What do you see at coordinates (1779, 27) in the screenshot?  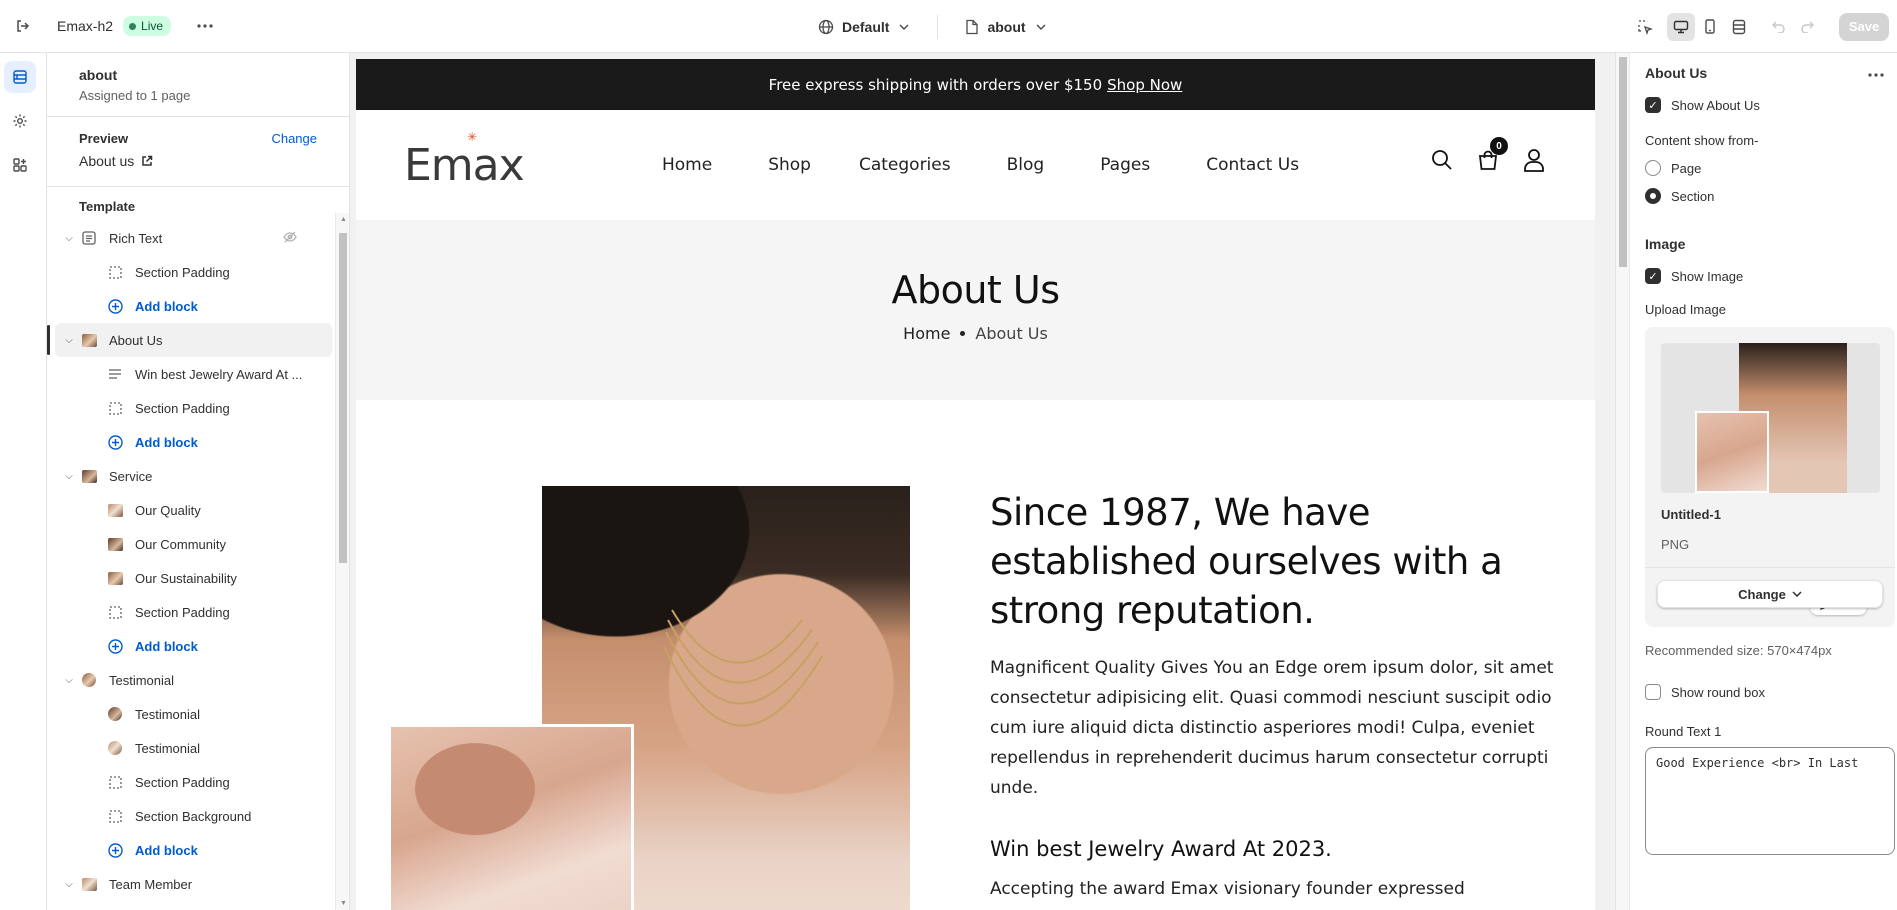 I see `undo-icon` at bounding box center [1779, 27].